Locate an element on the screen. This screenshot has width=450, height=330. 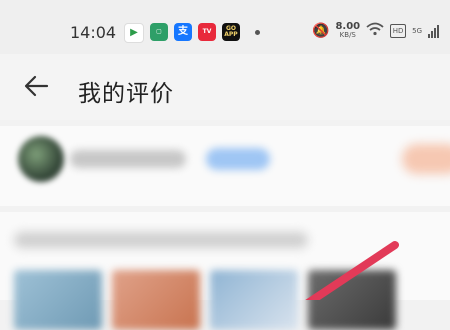
mute-bell-icon: 🔕 is located at coordinates (321, 31).